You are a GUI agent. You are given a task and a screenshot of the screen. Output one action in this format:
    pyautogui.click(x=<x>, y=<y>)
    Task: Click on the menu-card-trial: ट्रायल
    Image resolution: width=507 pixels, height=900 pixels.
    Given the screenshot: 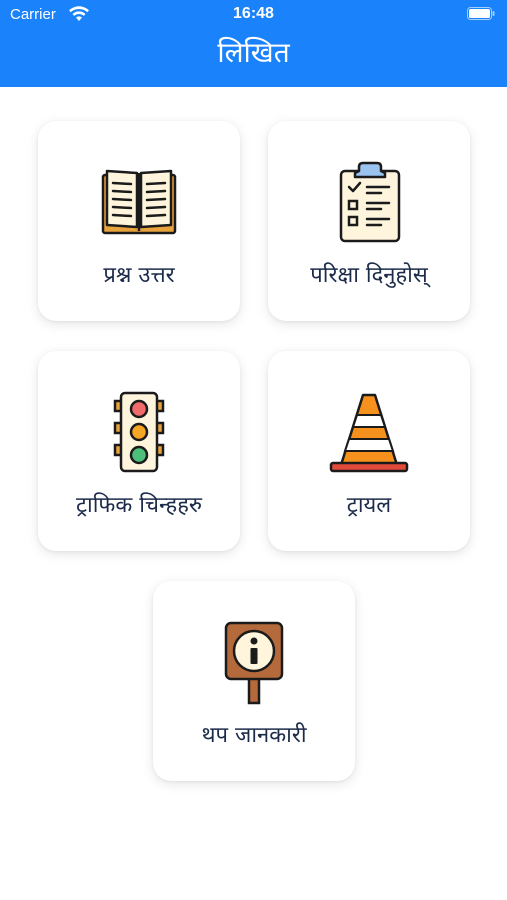 What is the action you would take?
    pyautogui.click(x=369, y=451)
    